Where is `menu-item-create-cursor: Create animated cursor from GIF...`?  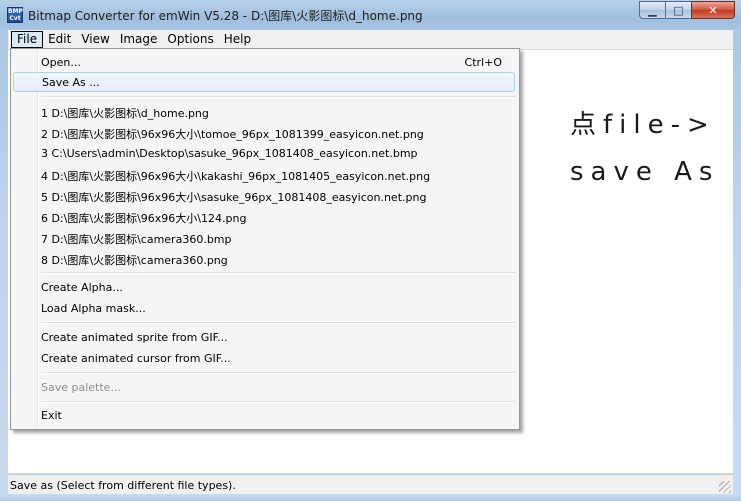
menu-item-create-cursor: Create animated cursor from GIF... is located at coordinates (264, 358).